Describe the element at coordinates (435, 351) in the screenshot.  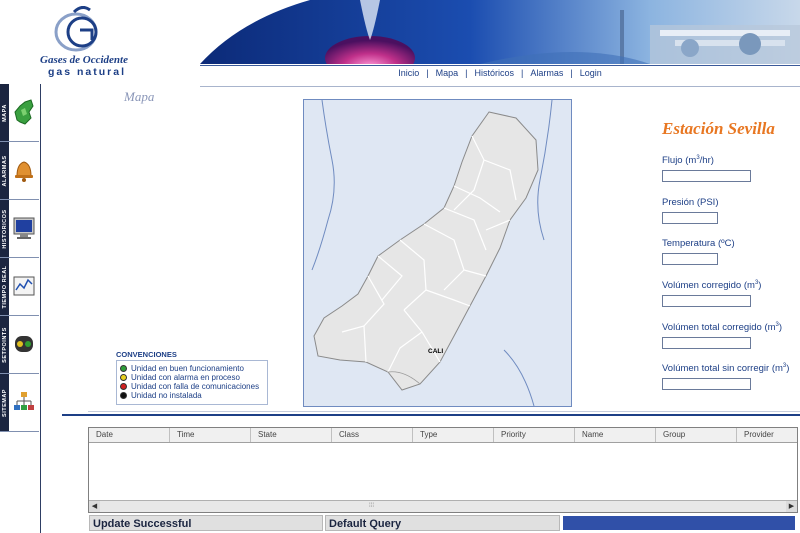
I see `map-city-label: CALI` at that location.